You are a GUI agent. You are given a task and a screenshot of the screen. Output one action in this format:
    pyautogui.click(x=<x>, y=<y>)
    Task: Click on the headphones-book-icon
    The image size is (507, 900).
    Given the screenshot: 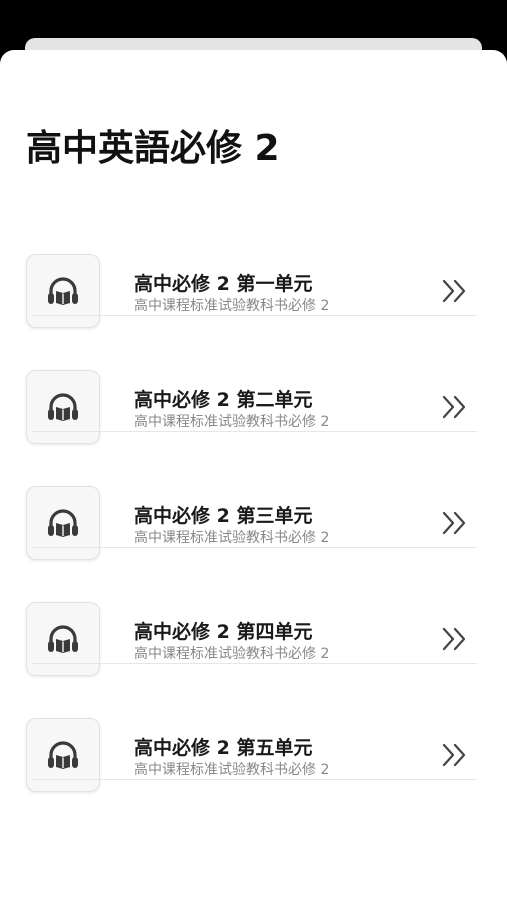 What is the action you would take?
    pyautogui.click(x=63, y=755)
    